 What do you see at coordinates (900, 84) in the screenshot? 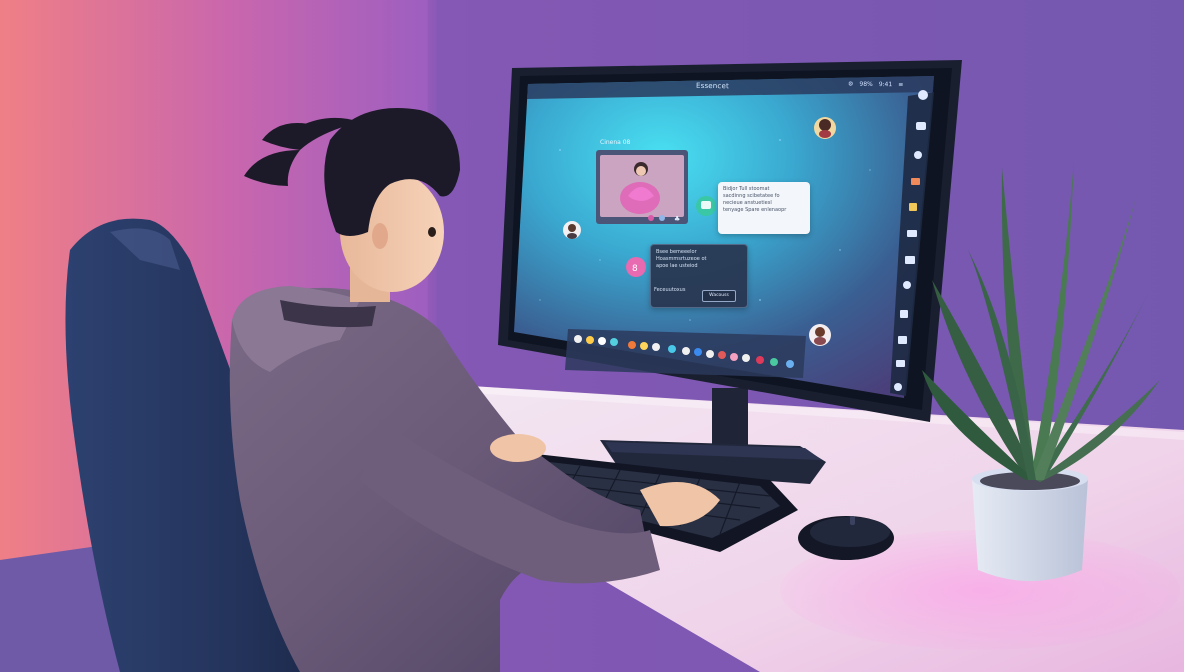
I see `menu-icon: ≡` at bounding box center [900, 84].